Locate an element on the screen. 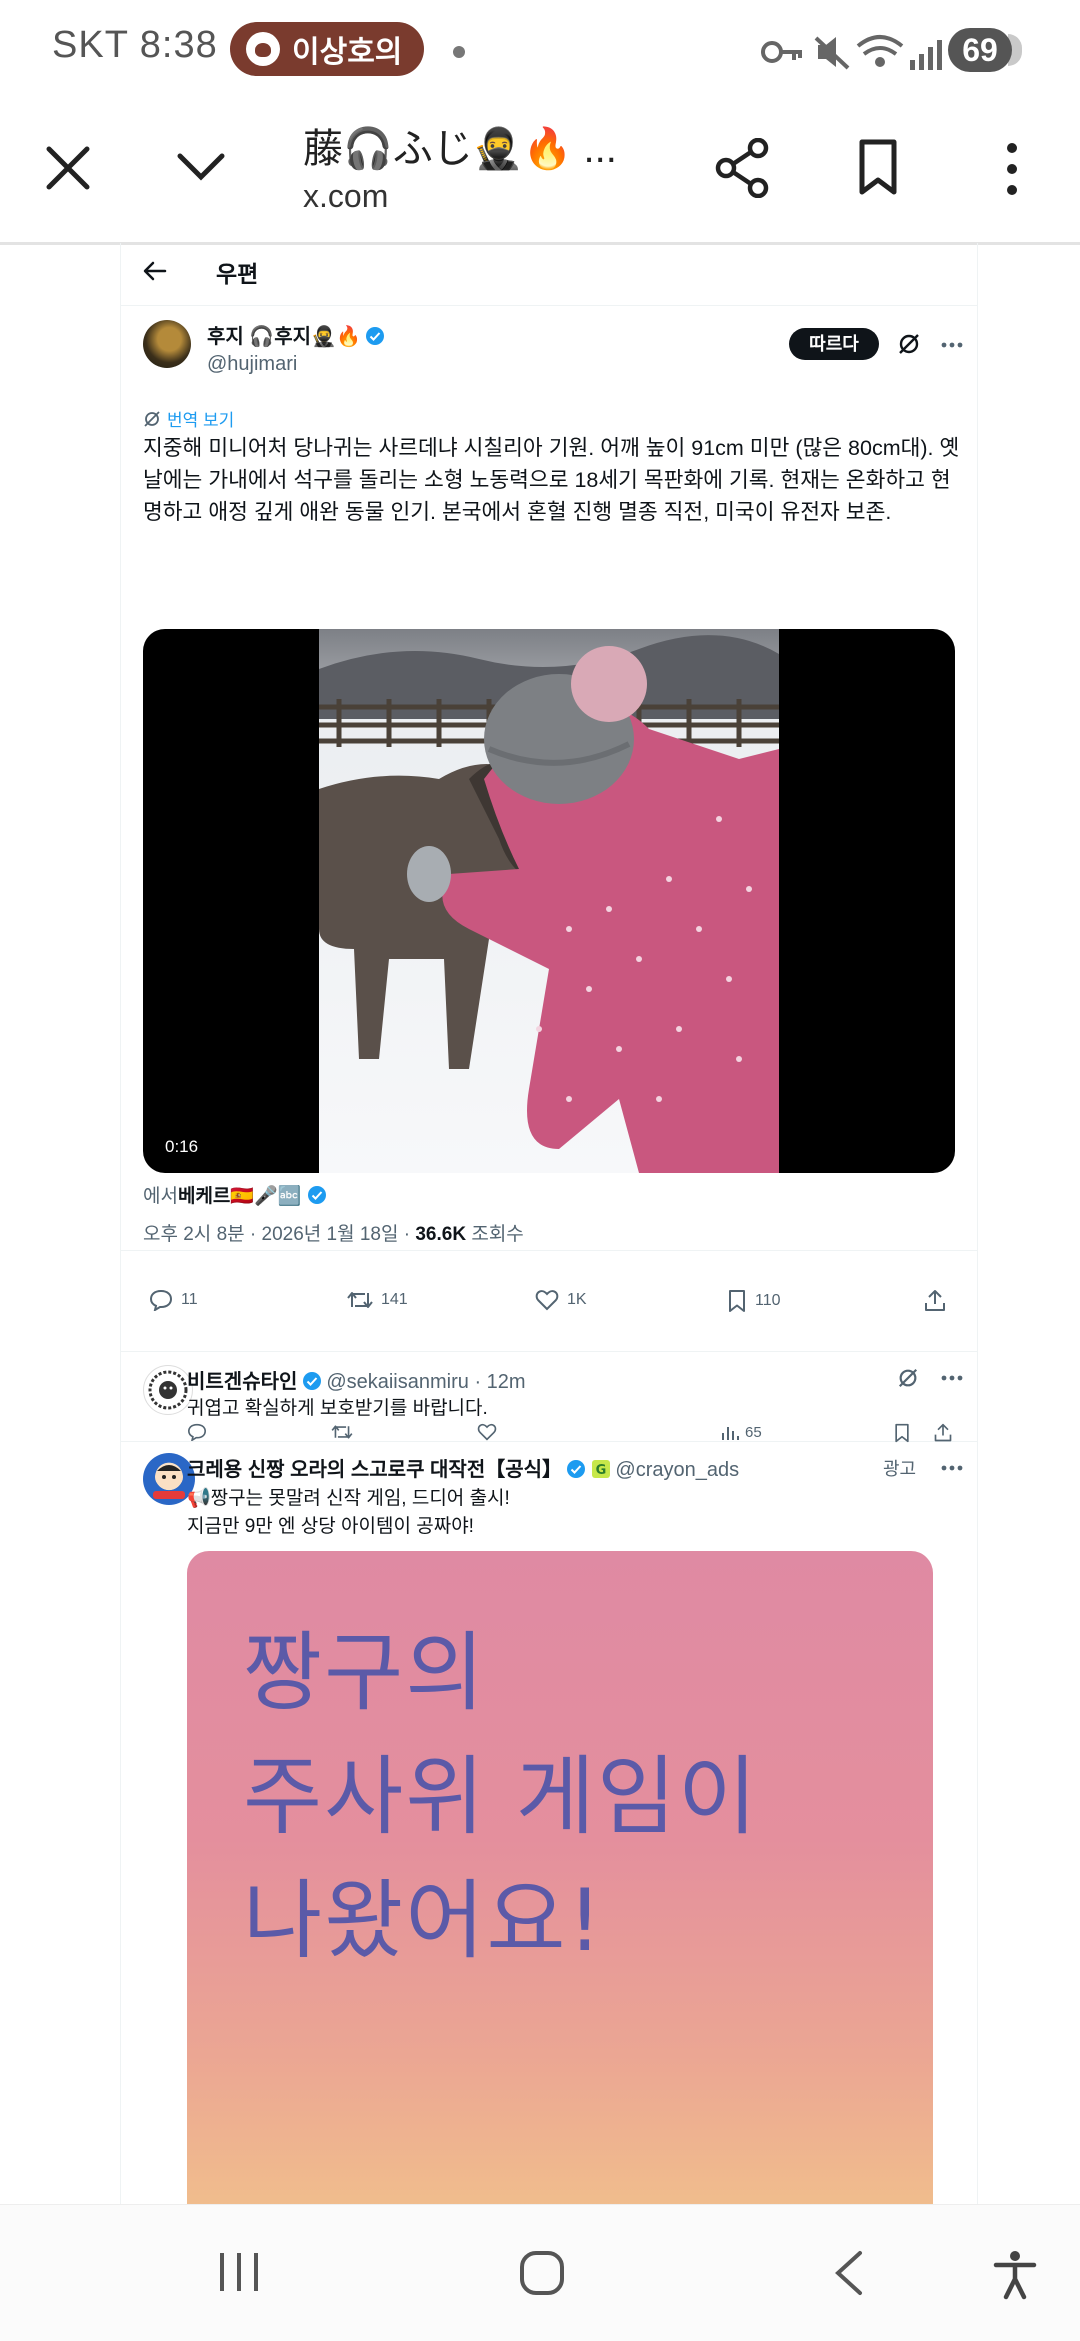  translate-link: 번역 보기 is located at coordinates (188, 418).